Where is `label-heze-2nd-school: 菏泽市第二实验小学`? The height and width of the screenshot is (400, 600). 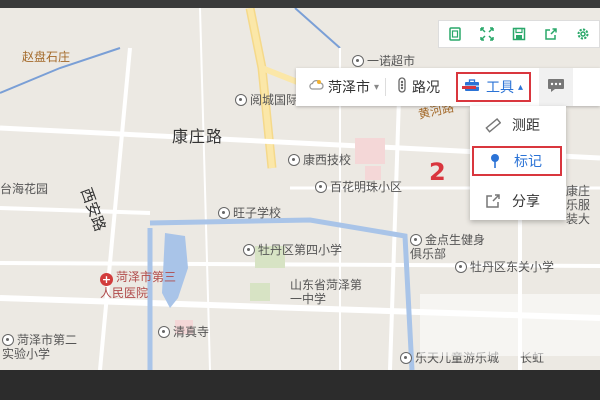
label-heze-2nd-school: 菏泽市第二实验小学 is located at coordinates (43, 347).